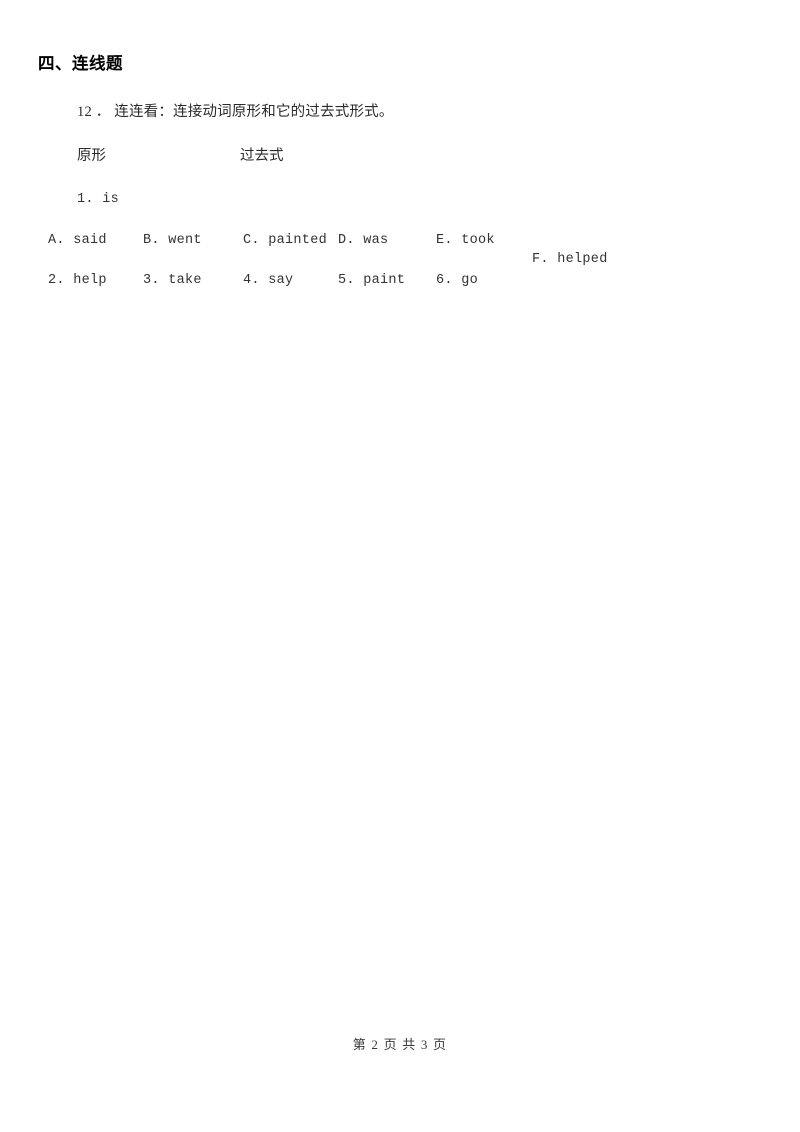 The width and height of the screenshot is (800, 1132). What do you see at coordinates (180, 154) in the screenshot?
I see `column-header-row: 原形 过去式` at bounding box center [180, 154].